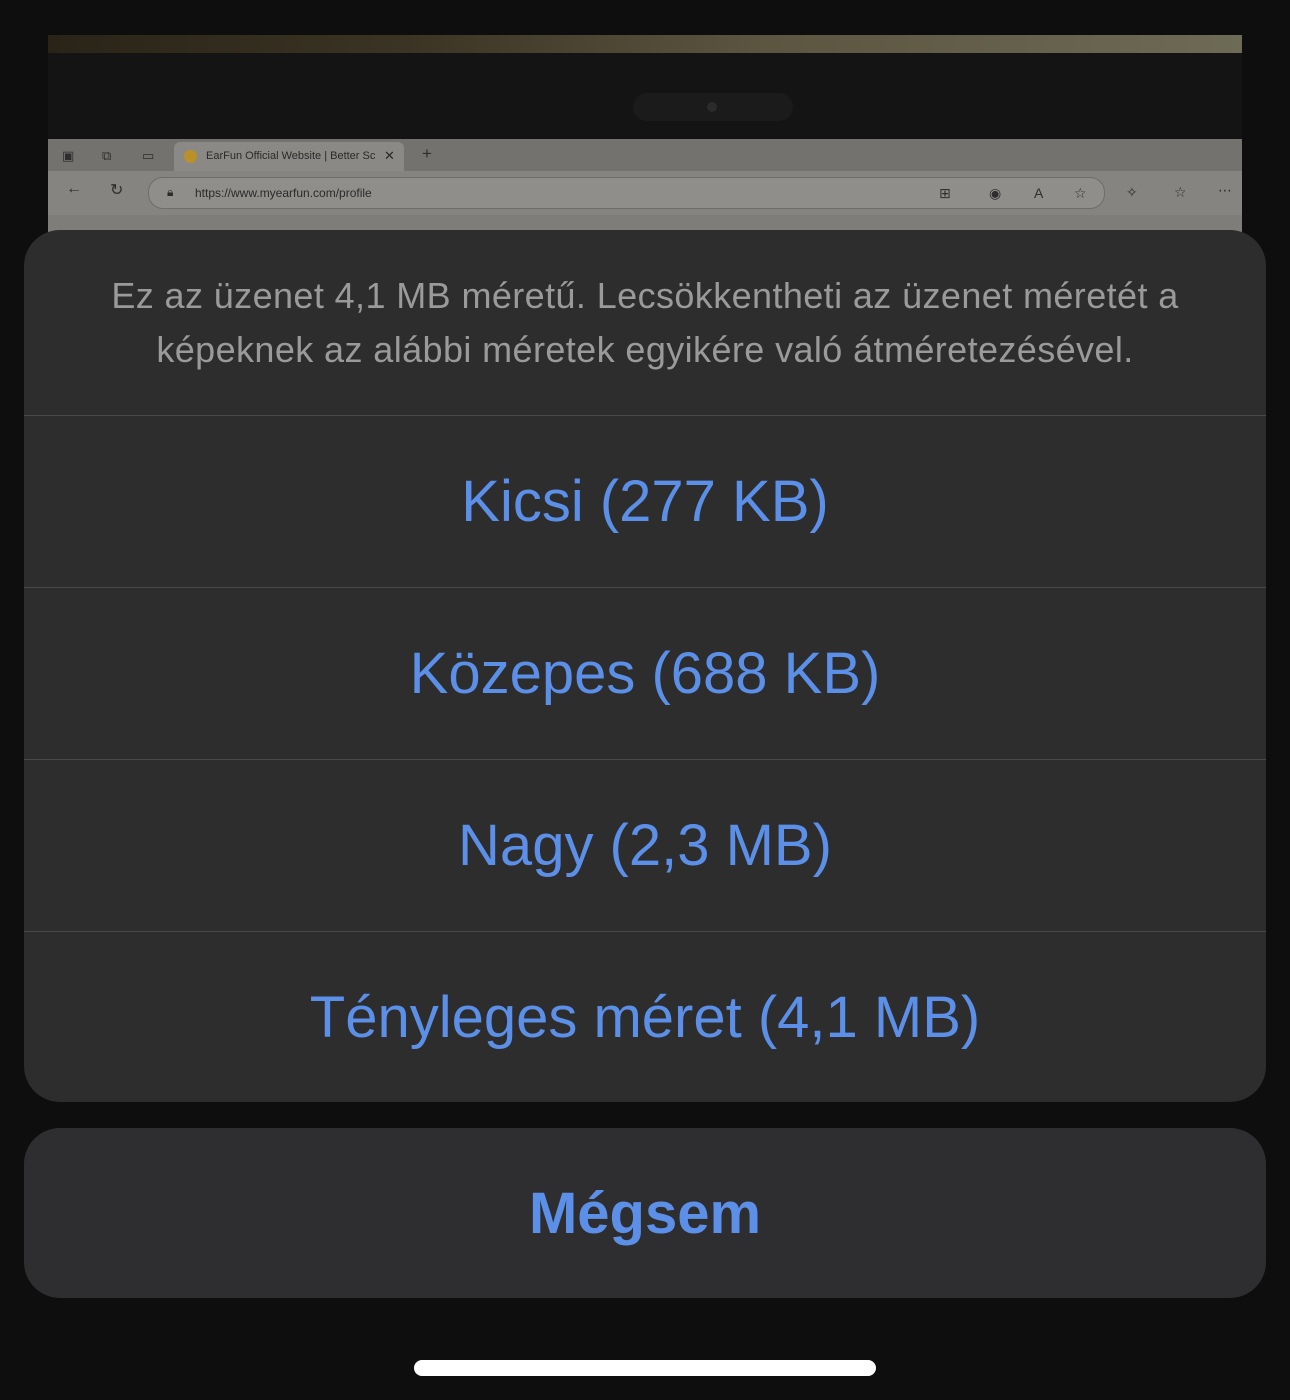 The height and width of the screenshot is (1400, 1290). Describe the element at coordinates (645, 1213) in the screenshot. I see `cancel-button: Mégsem` at that location.